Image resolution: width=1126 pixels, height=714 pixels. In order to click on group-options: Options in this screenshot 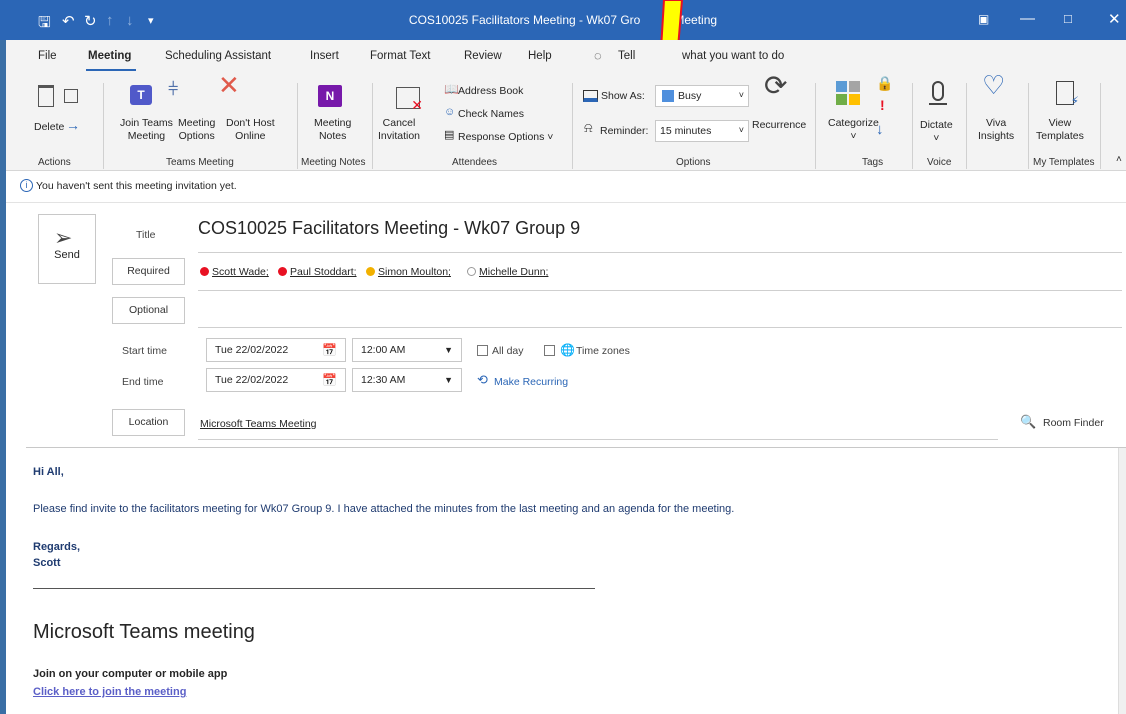, I will do `click(693, 162)`.